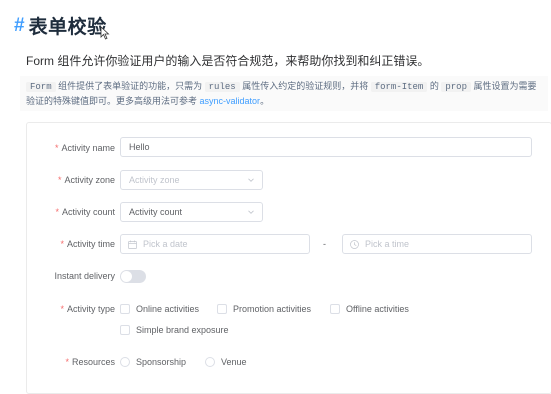  I want to click on desc-text-3: 的, so click(434, 86).